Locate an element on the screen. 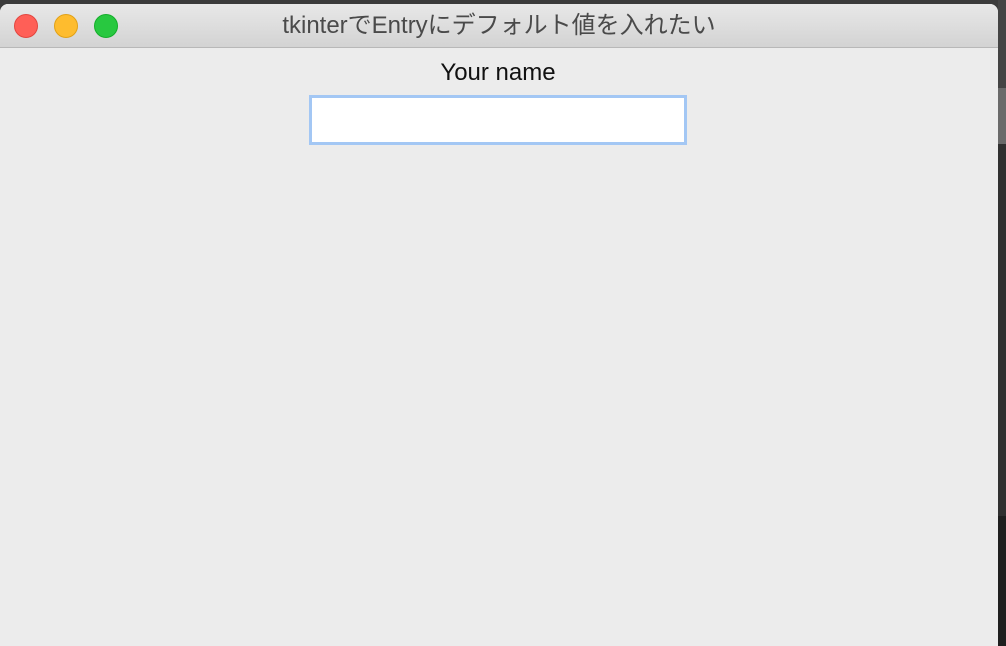 The width and height of the screenshot is (1006, 646). name-label: Your name is located at coordinates (498, 72).